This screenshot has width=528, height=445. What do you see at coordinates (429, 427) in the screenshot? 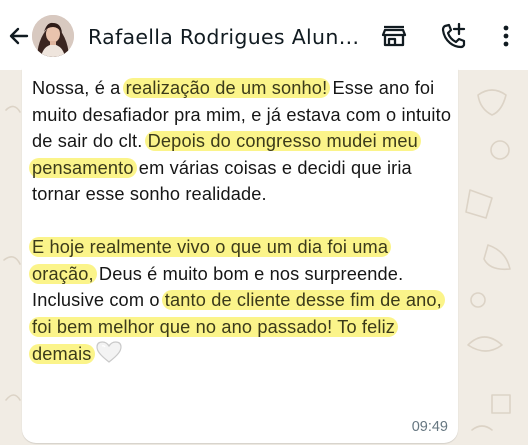
I see `message-timestamp: 09:49` at bounding box center [429, 427].